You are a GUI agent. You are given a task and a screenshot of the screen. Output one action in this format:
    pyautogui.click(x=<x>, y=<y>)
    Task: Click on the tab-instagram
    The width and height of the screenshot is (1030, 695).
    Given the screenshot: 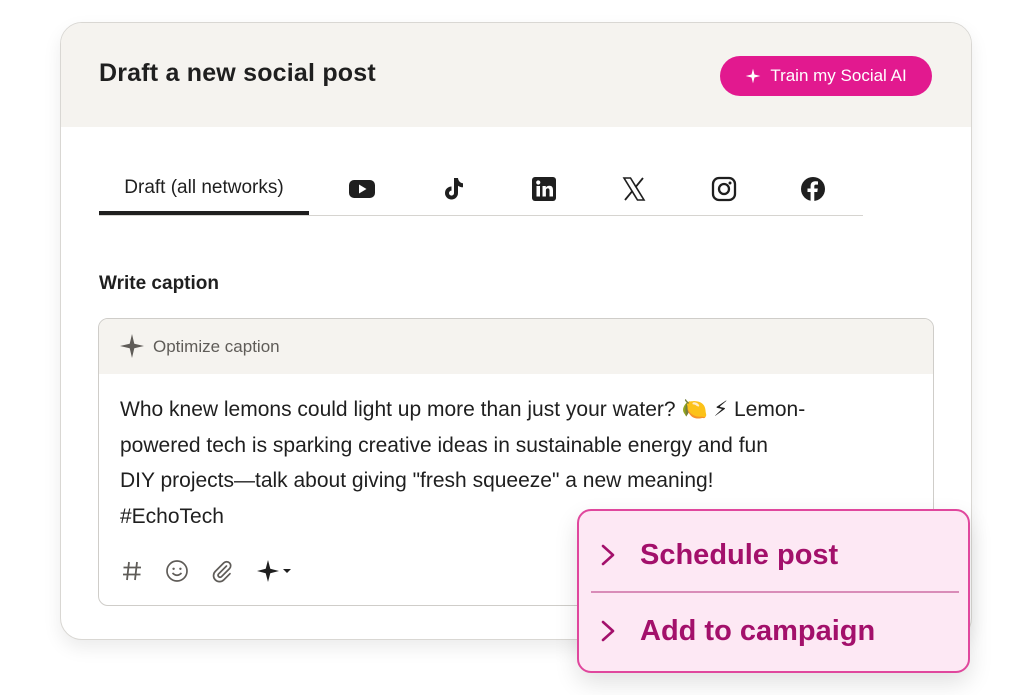 What is the action you would take?
    pyautogui.click(x=724, y=189)
    